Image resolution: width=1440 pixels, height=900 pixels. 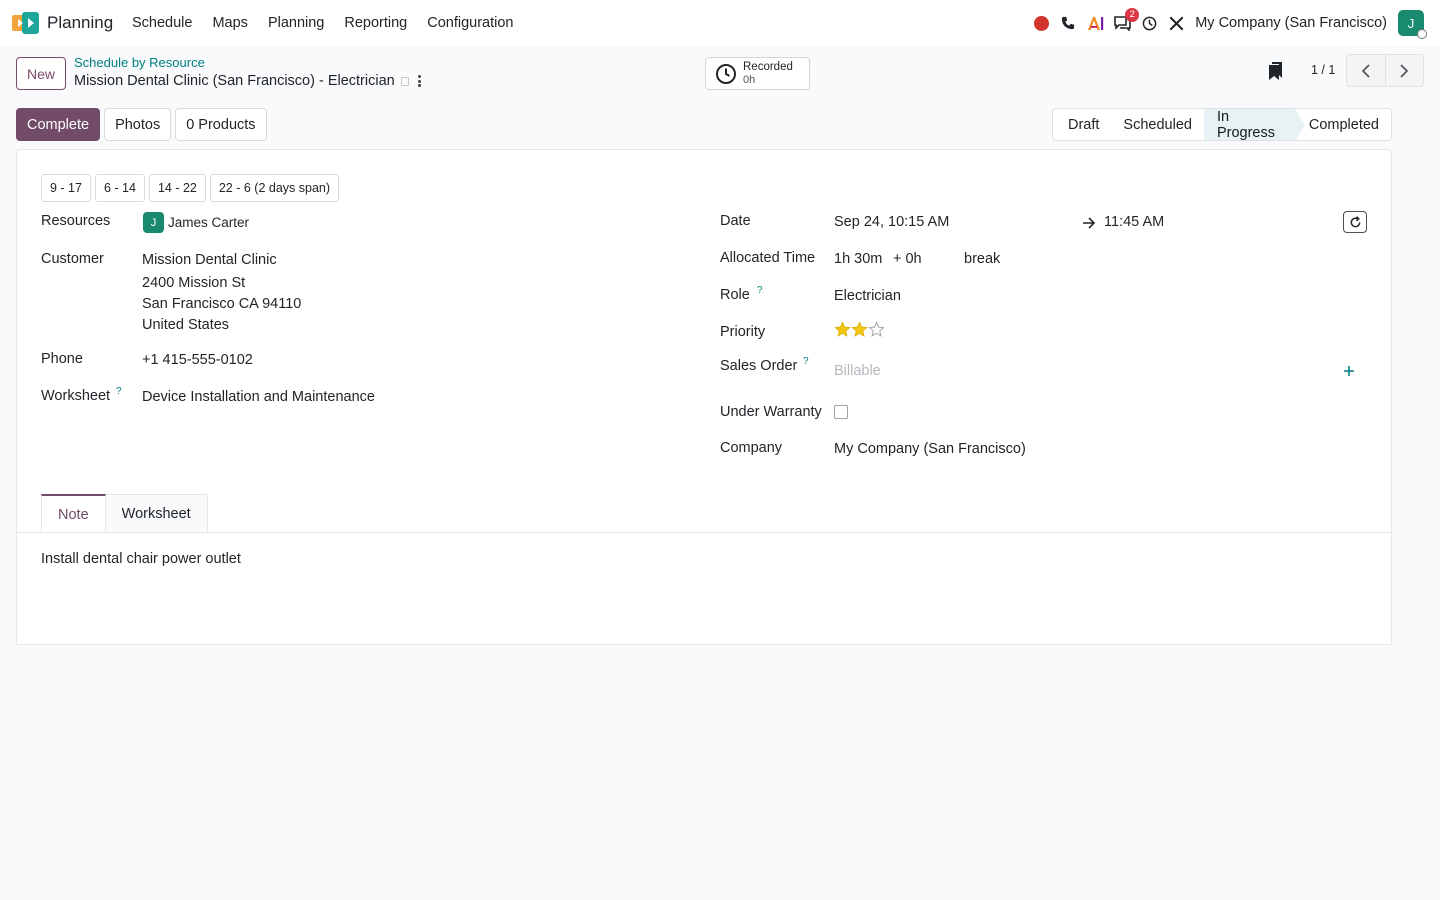 I want to click on company-label: Company, so click(x=751, y=448).